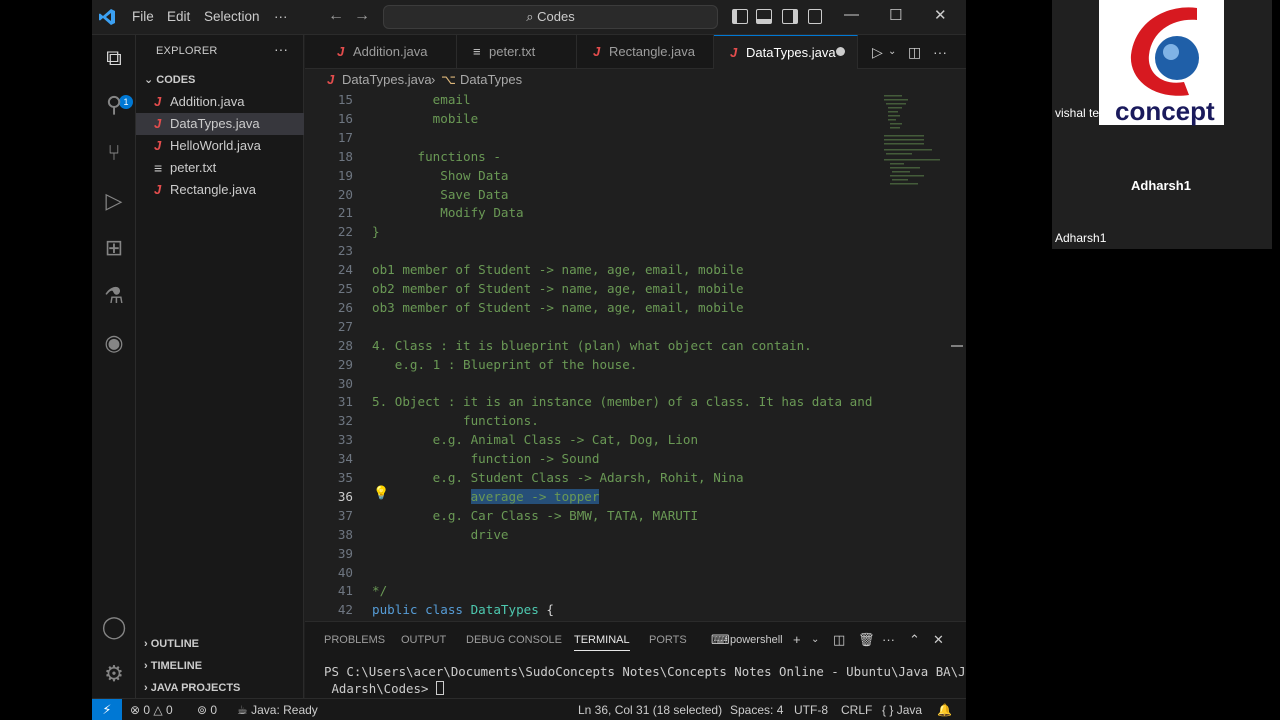  Describe the element at coordinates (171, 644) in the screenshot. I see `outline-section: › OUTLINE` at that location.